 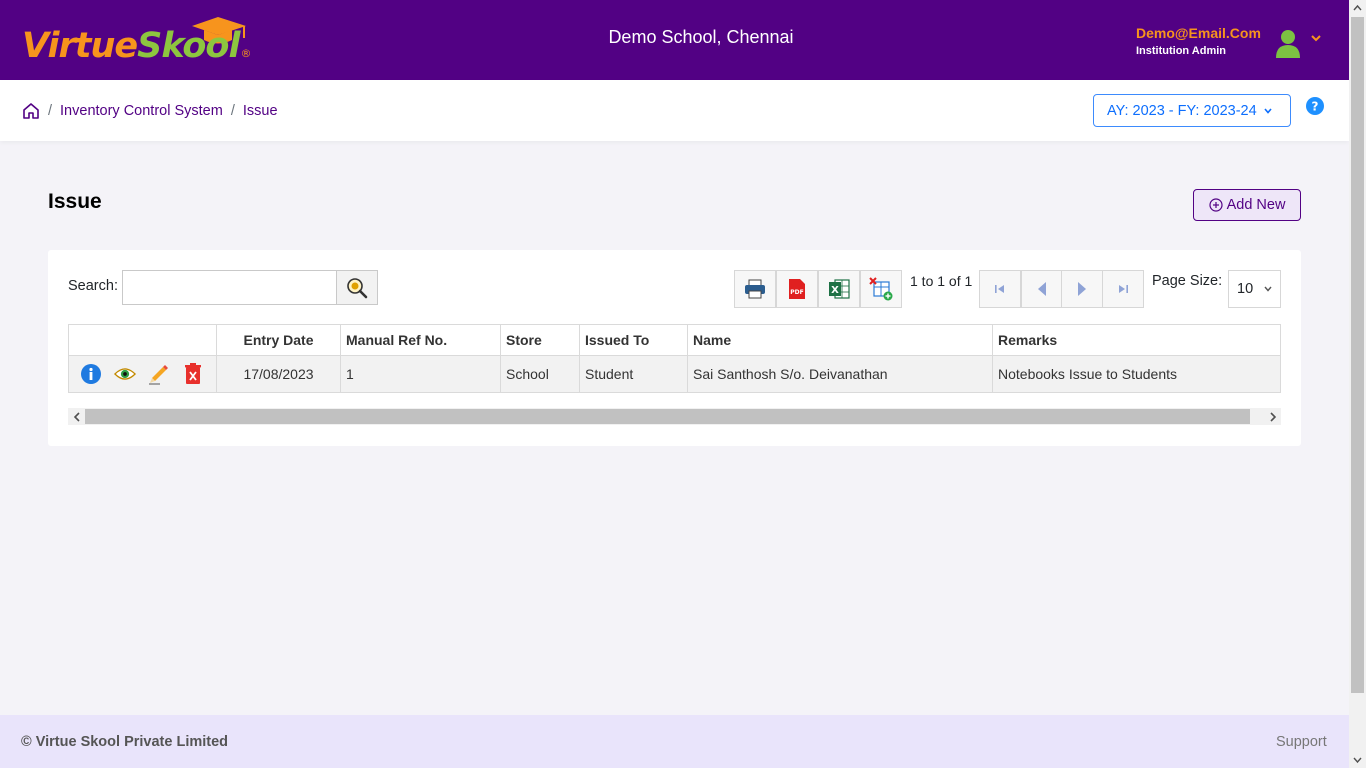 What do you see at coordinates (1181, 51) in the screenshot?
I see `user-role: Institution Admin` at bounding box center [1181, 51].